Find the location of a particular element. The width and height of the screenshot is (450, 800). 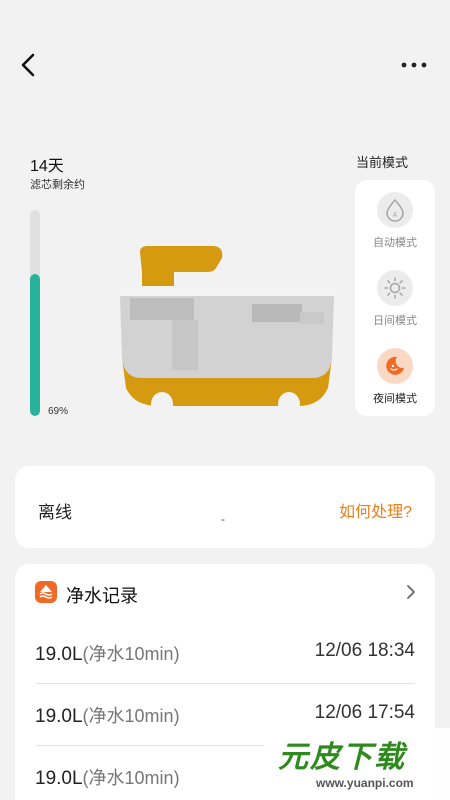

more-button is located at coordinates (415, 65).